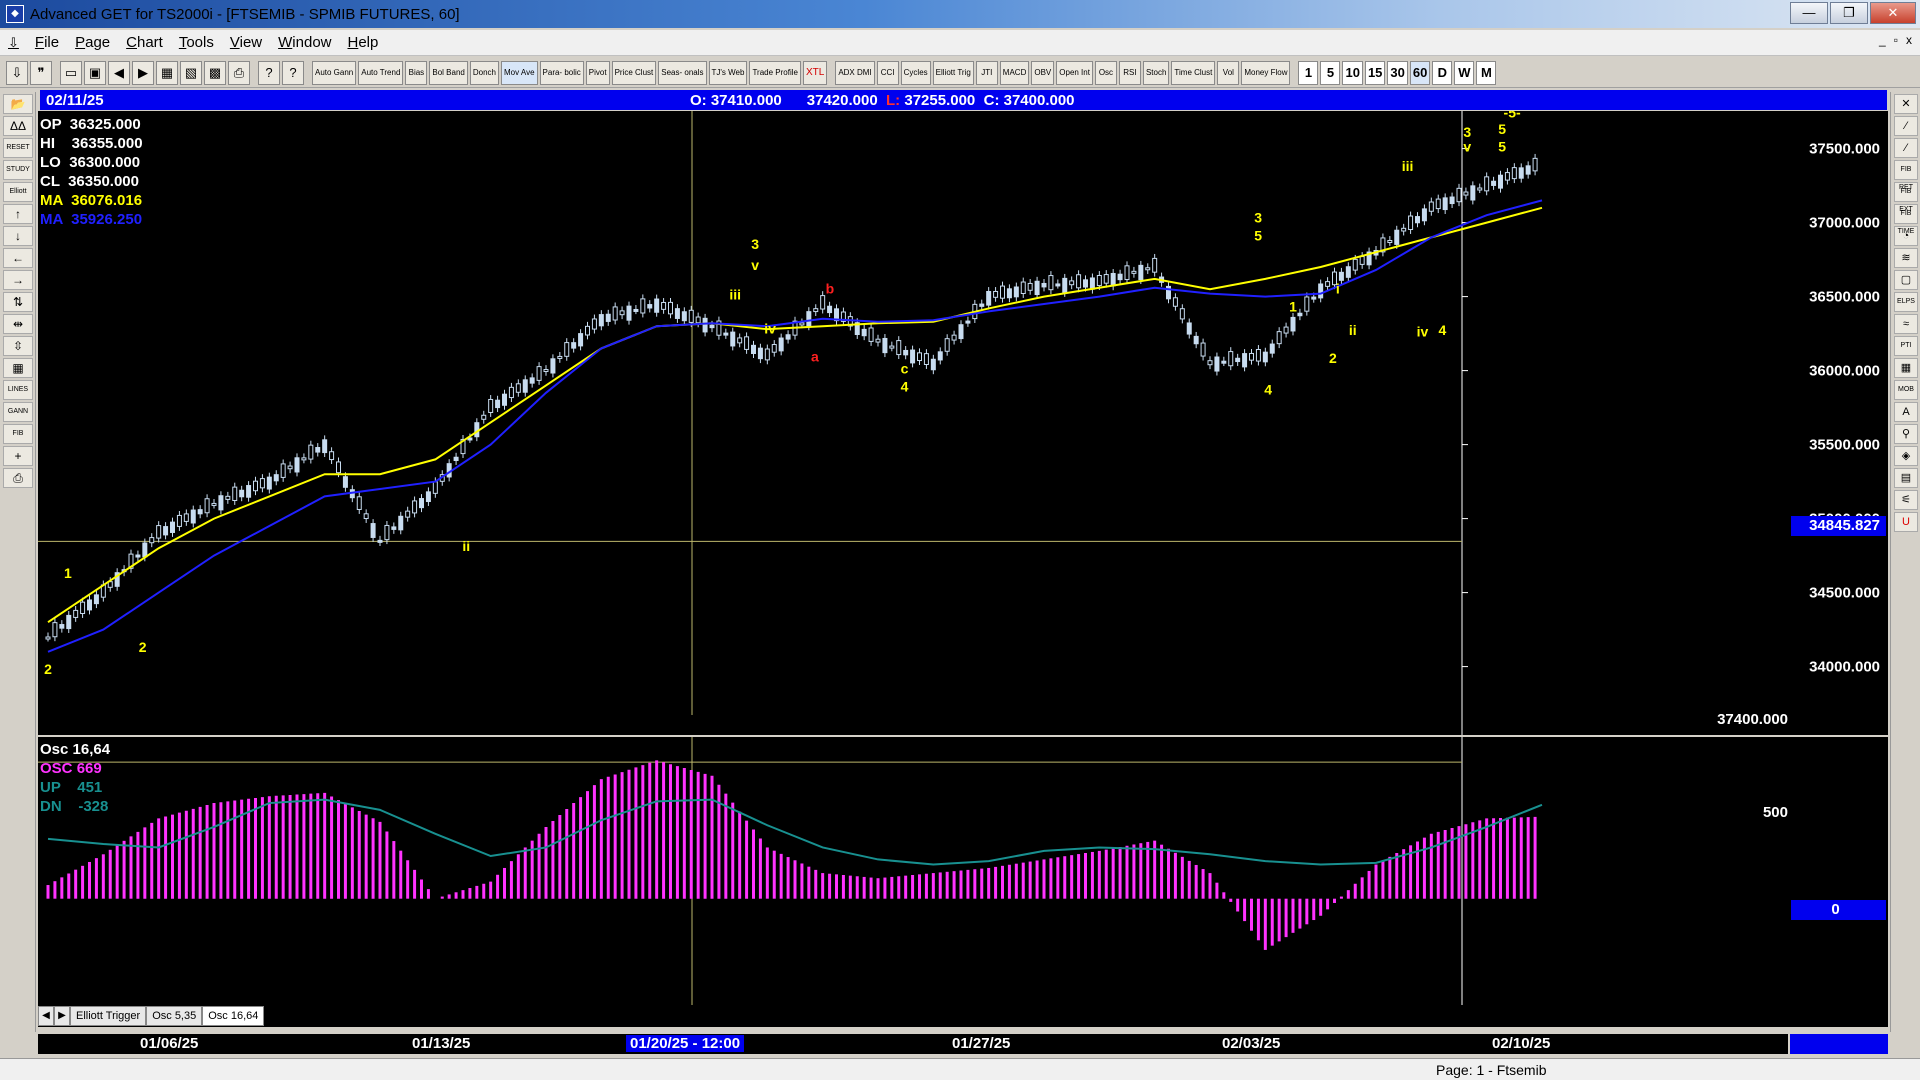  What do you see at coordinates (416, 72) in the screenshot?
I see `study-button-2: Bias` at bounding box center [416, 72].